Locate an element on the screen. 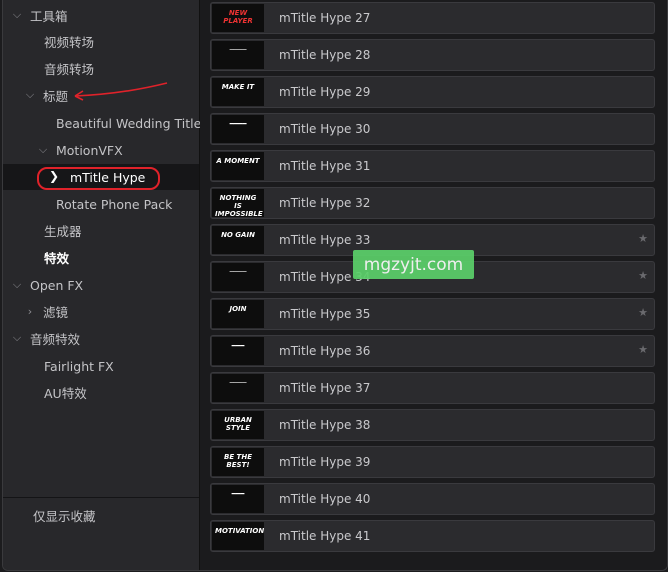 The width and height of the screenshot is (668, 572). thumbnail-text: A MOMENT is located at coordinates (238, 161).